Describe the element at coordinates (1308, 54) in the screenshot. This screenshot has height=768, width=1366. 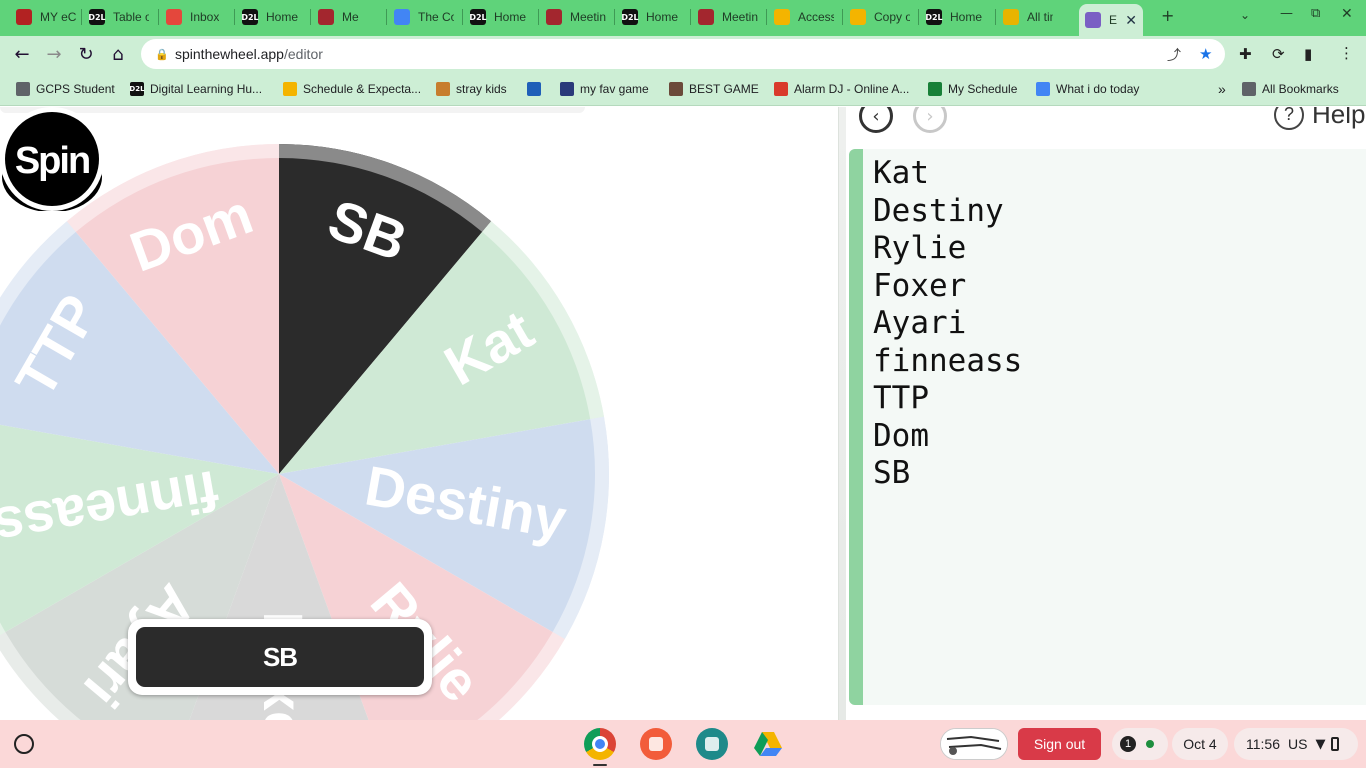
I see `side-panel-icon: ▮` at that location.